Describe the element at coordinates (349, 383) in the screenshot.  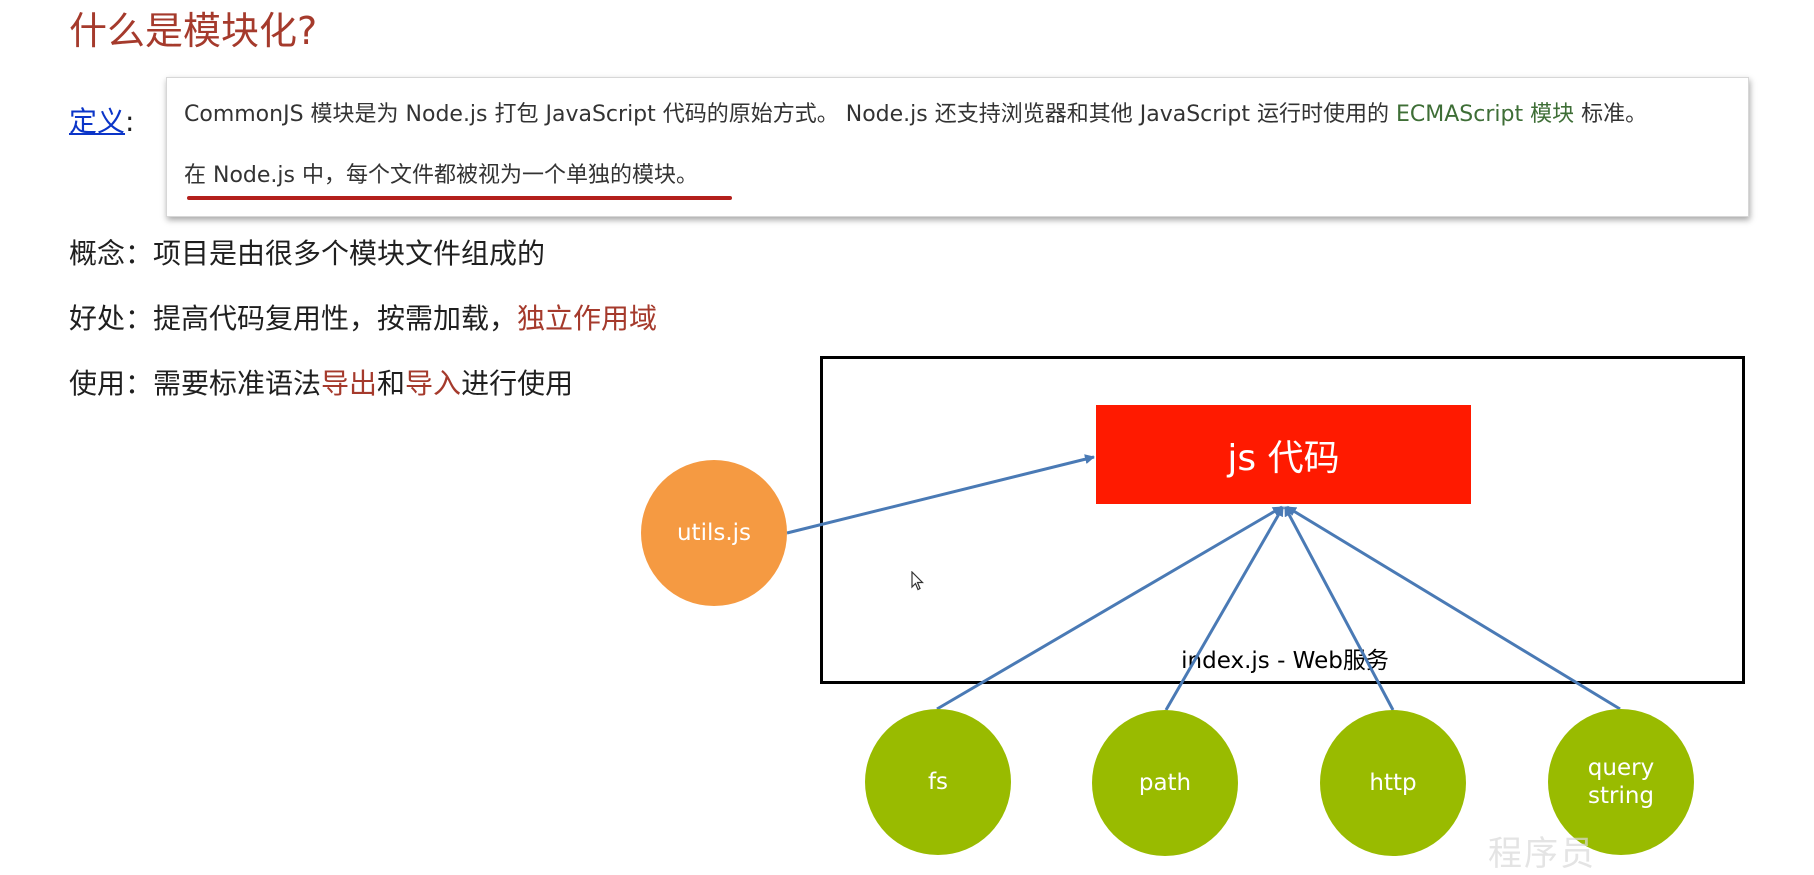
I see `bullet-usage-export: 导出` at that location.